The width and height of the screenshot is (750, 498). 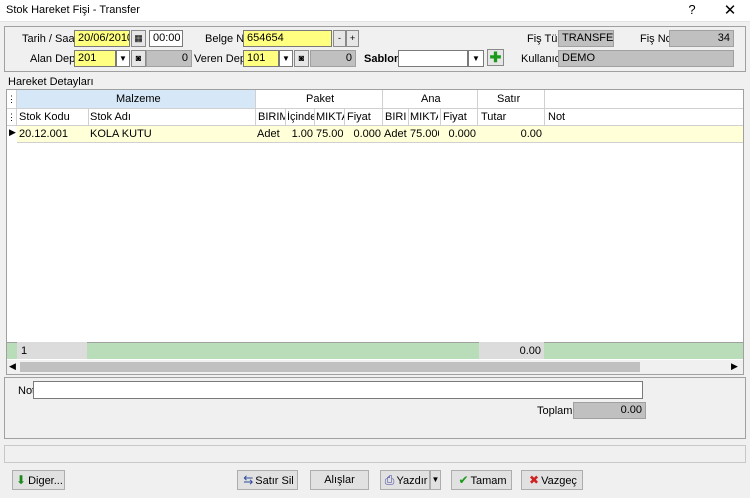 I want to click on col-tutar: Tutar, so click(x=511, y=117).